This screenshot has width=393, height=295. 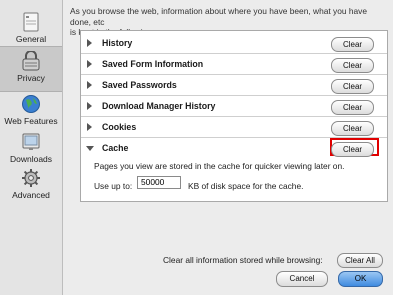 I want to click on general-icon, so click(x=31, y=22).